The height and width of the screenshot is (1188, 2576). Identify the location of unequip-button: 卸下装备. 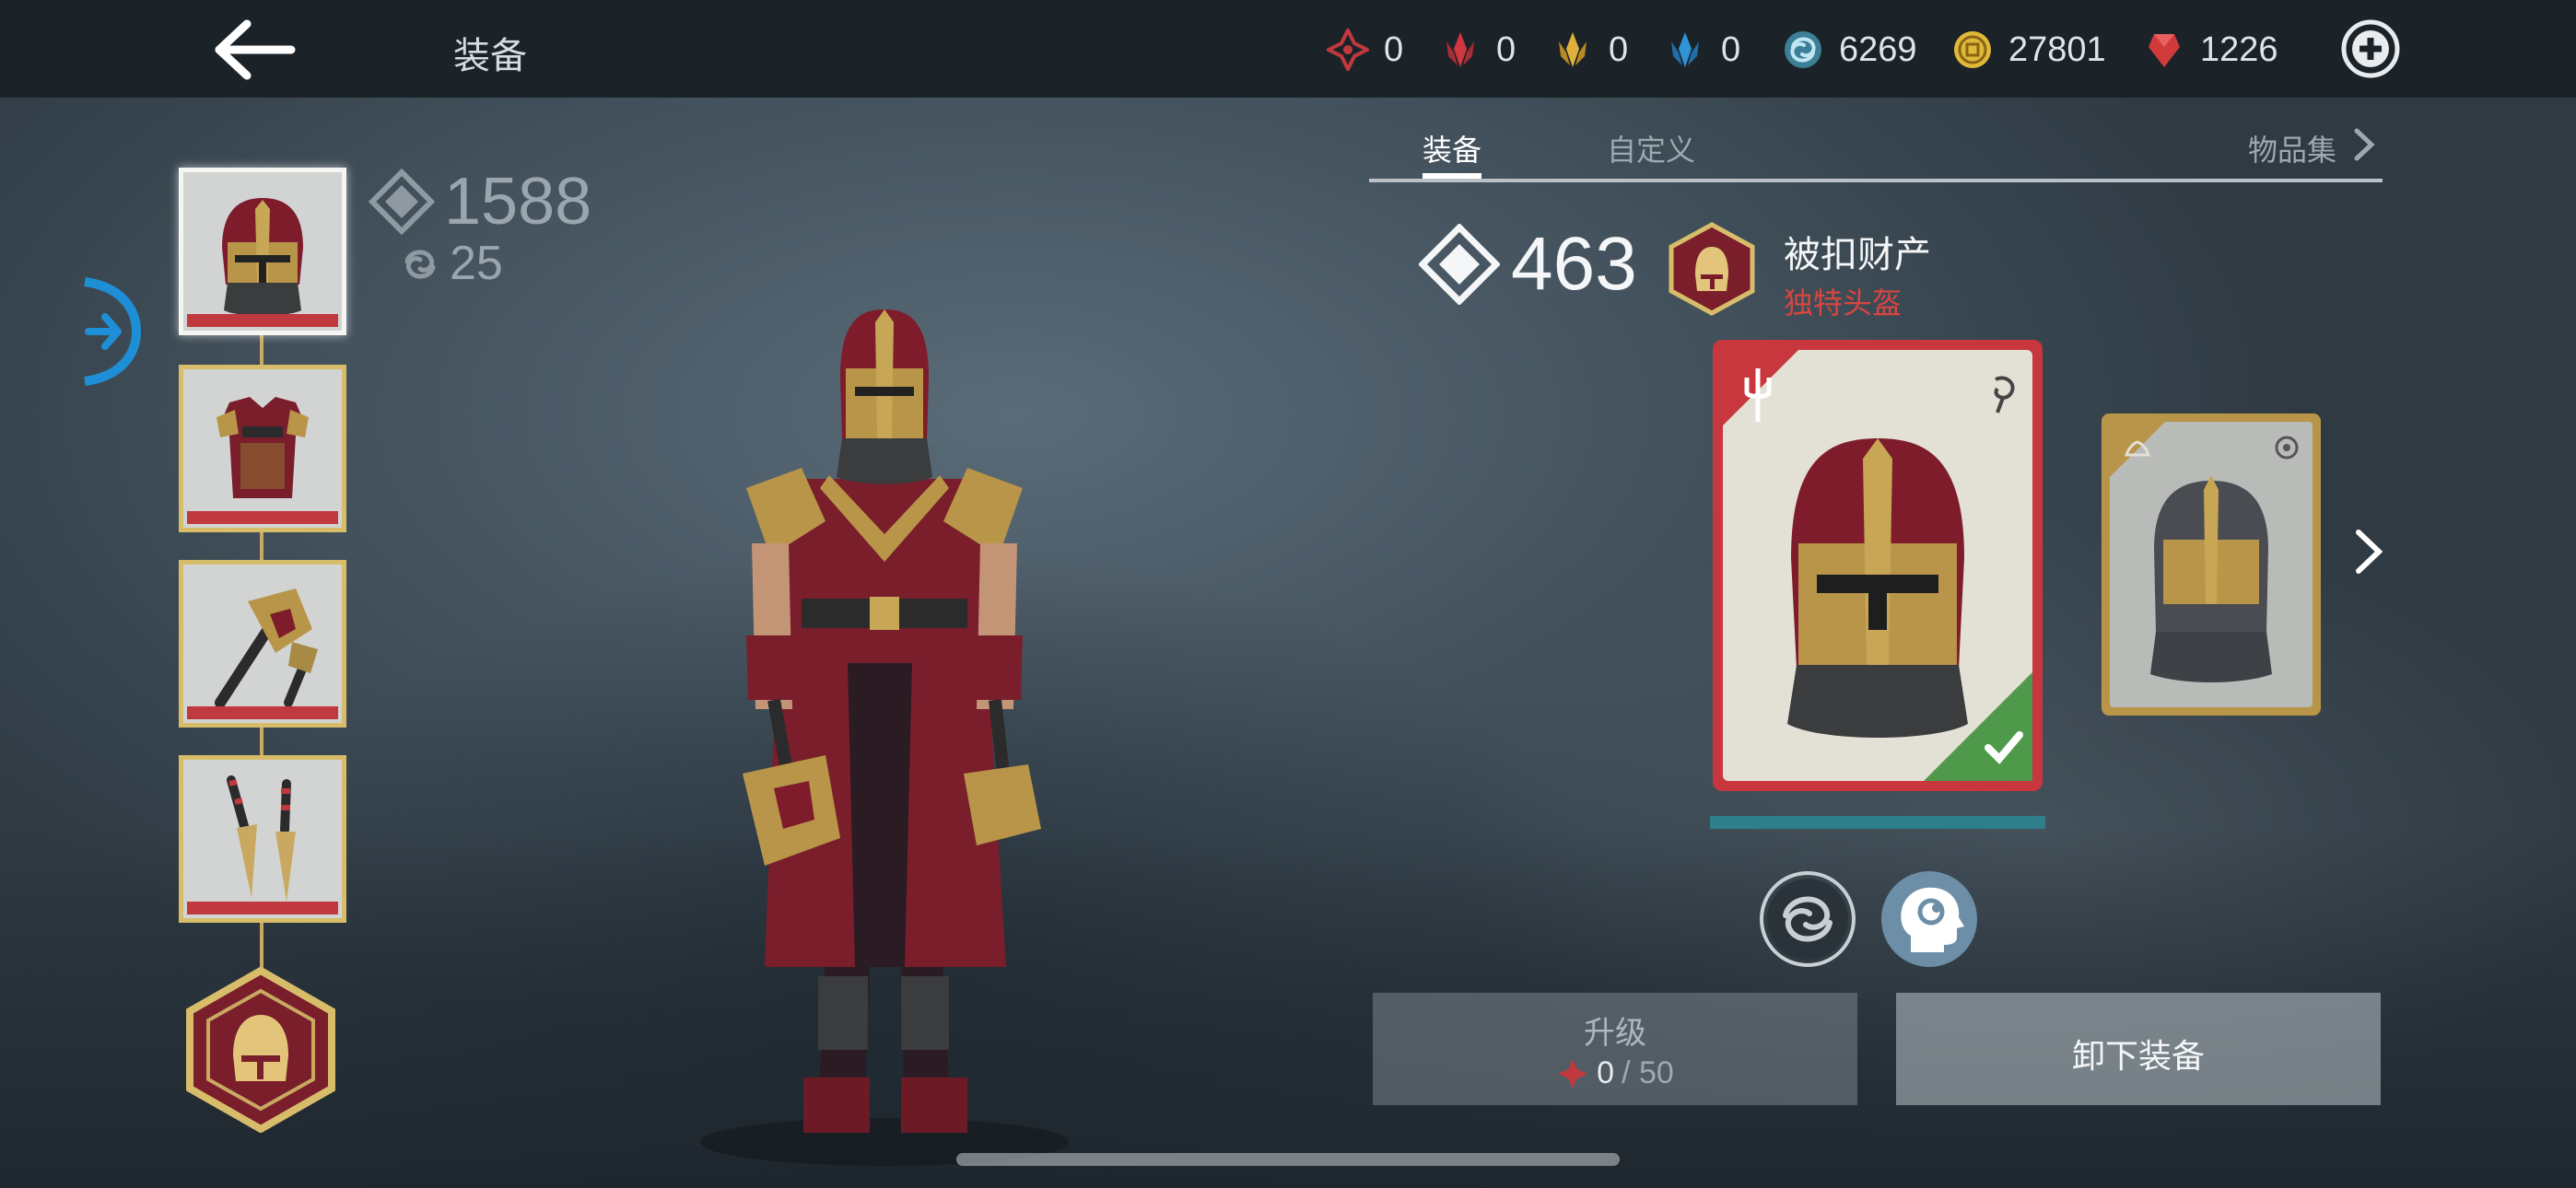
(2138, 1049).